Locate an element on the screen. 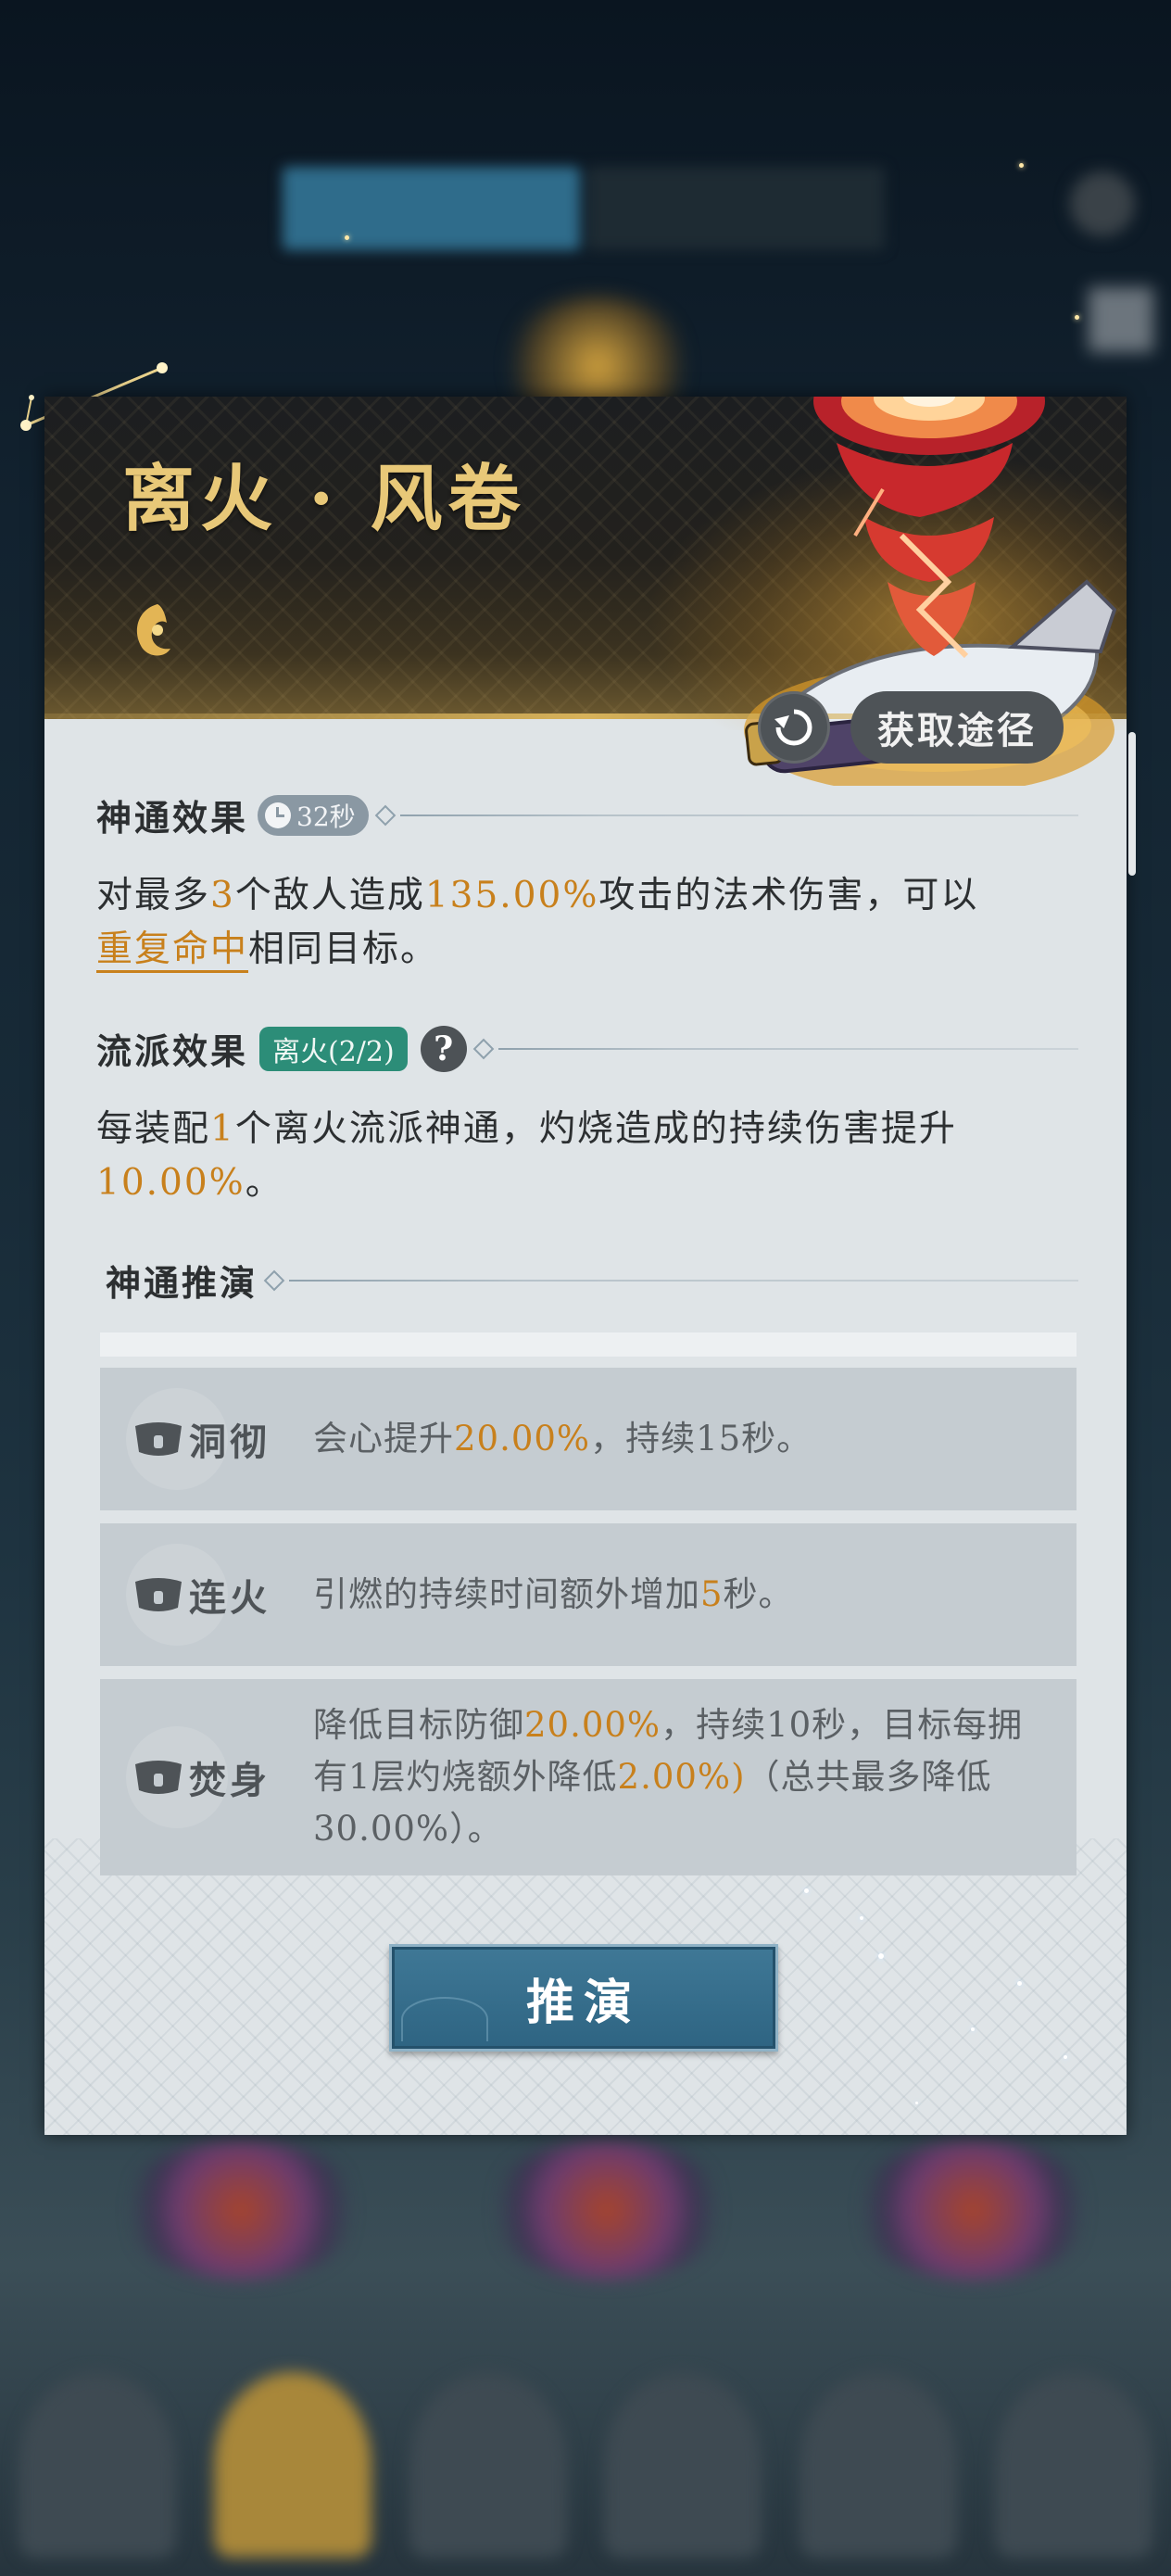 Image resolution: width=1171 pixels, height=2576 pixels. skill-title: 离火 · 风卷 is located at coordinates (324, 499).